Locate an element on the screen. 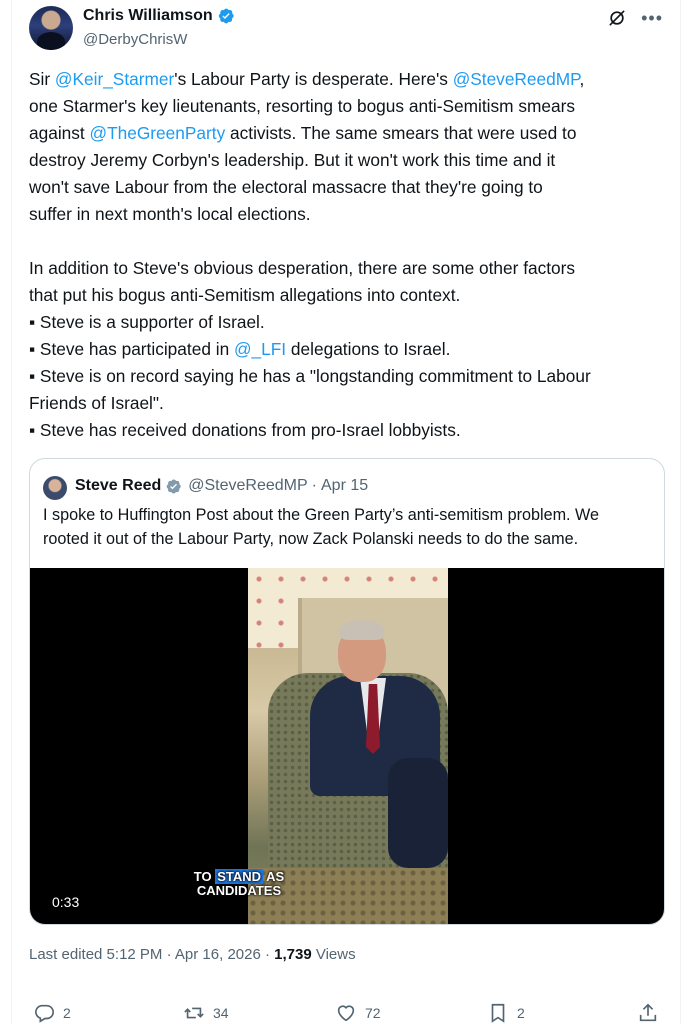 The width and height of the screenshot is (689, 1024). mention-link: @SteveReedMP is located at coordinates (516, 79).